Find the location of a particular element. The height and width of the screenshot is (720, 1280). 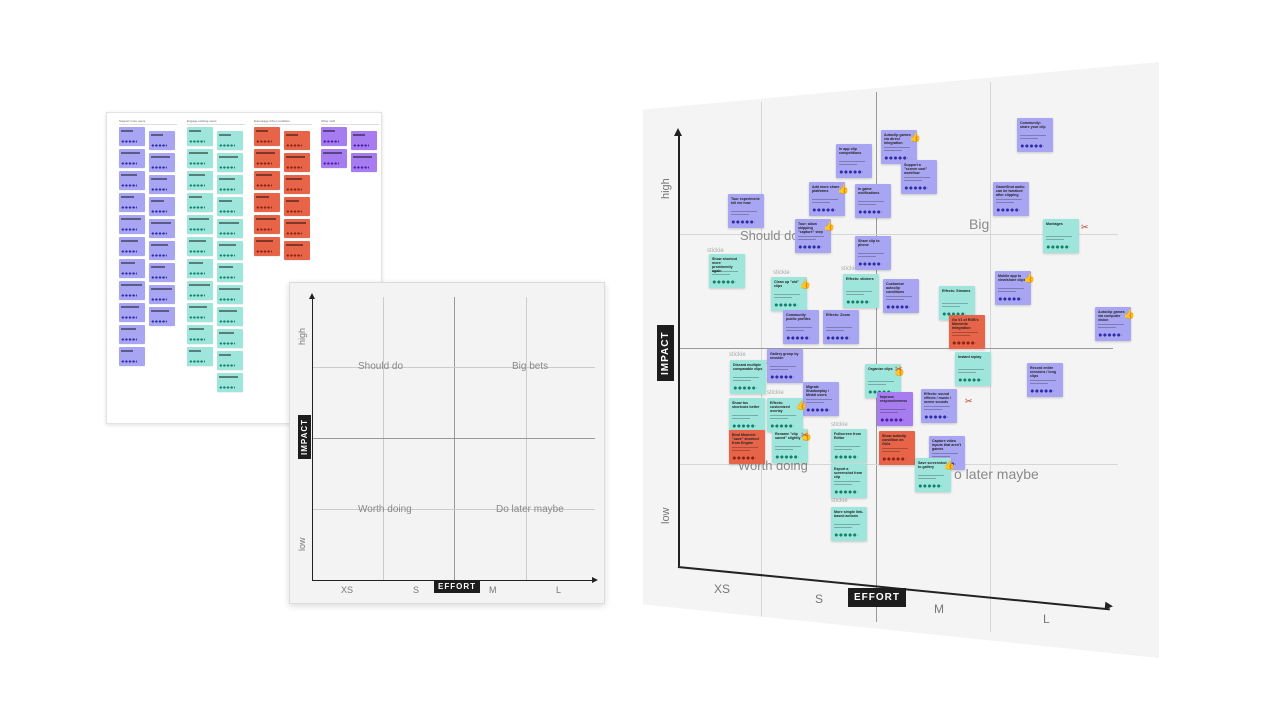

sticky-note: Autoclip games via computer vision 👍 is located at coordinates (1115, 324).